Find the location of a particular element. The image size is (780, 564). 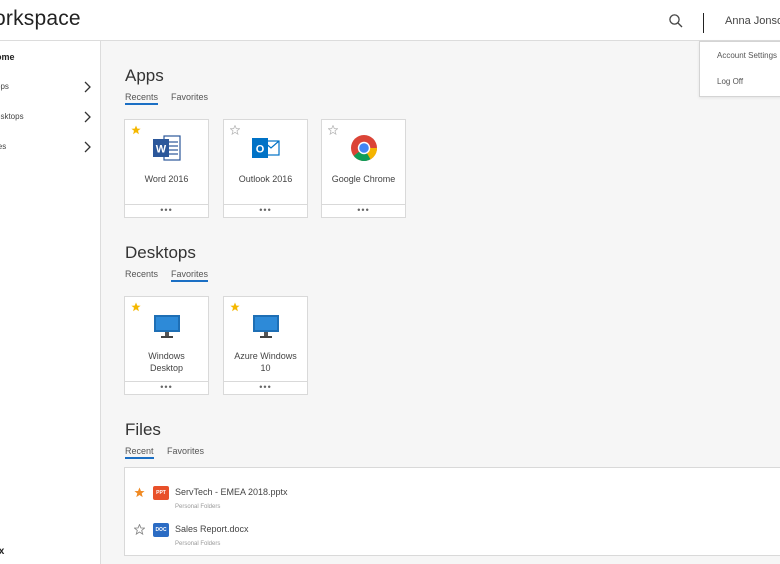

sidebar-item-desktops: esktops is located at coordinates (50, 117).